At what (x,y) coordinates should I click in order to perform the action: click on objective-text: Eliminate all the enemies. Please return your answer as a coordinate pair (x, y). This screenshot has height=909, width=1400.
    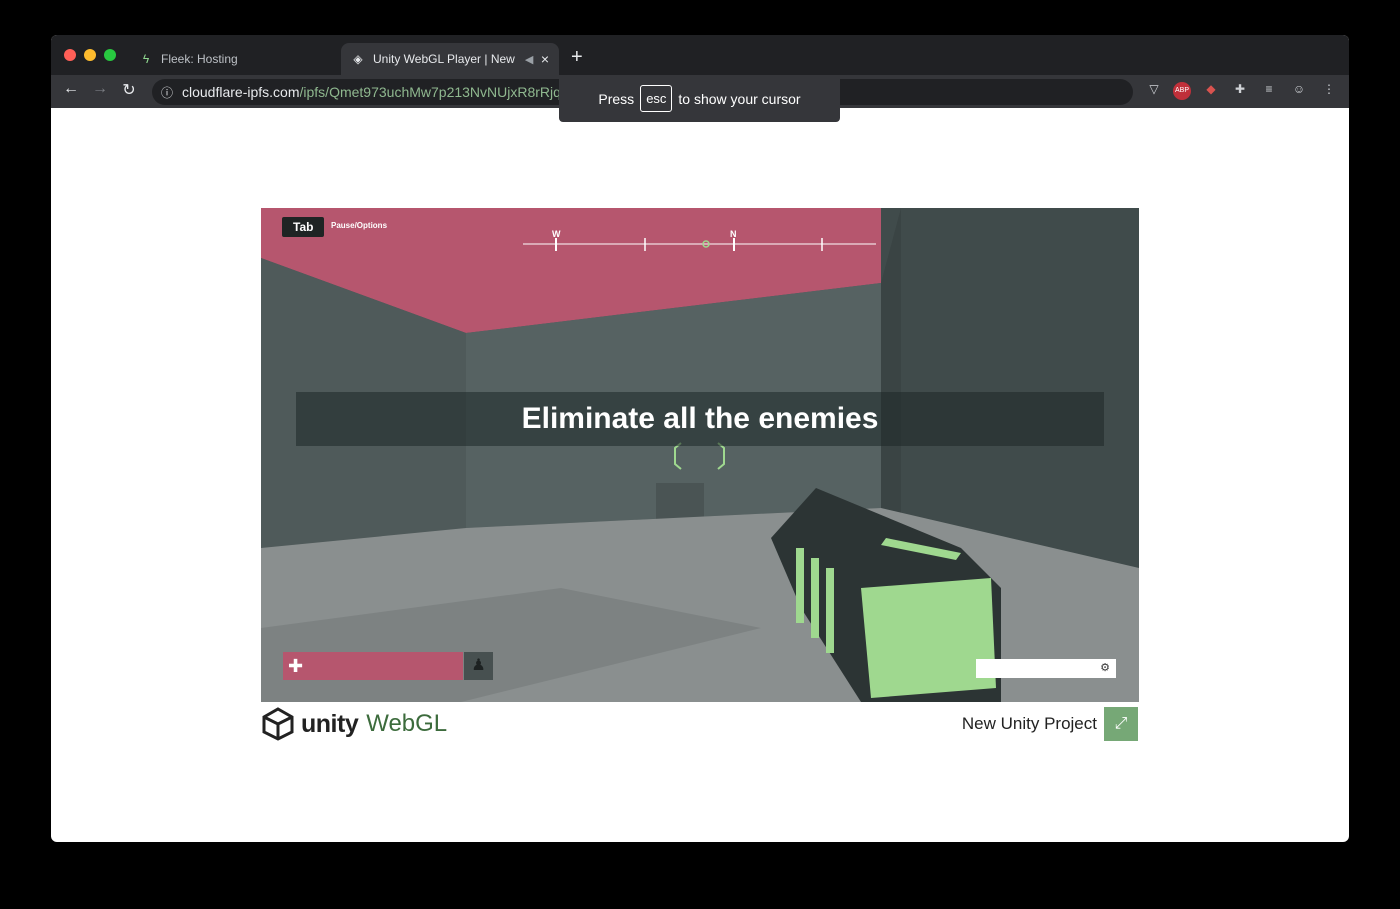
    Looking at the image, I should click on (700, 418).